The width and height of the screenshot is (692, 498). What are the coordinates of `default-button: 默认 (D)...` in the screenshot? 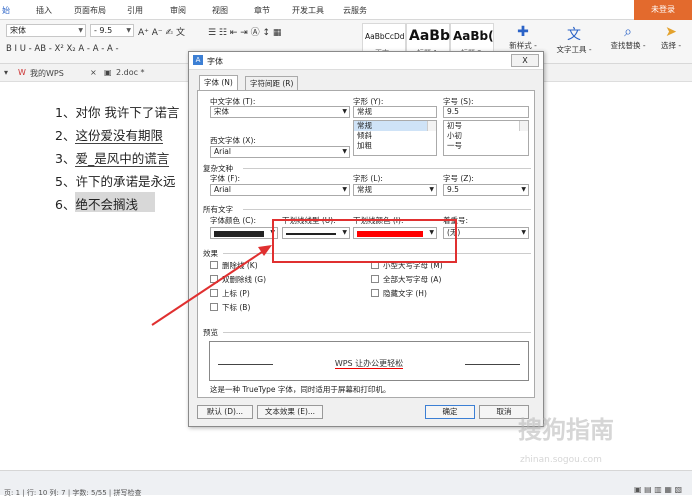 It's located at (225, 412).